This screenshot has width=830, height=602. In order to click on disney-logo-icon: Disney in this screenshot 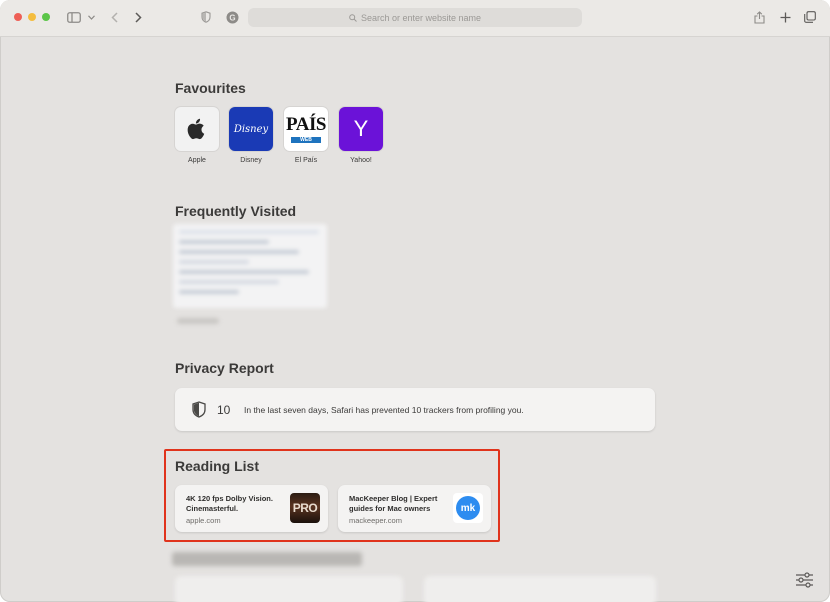, I will do `click(251, 129)`.